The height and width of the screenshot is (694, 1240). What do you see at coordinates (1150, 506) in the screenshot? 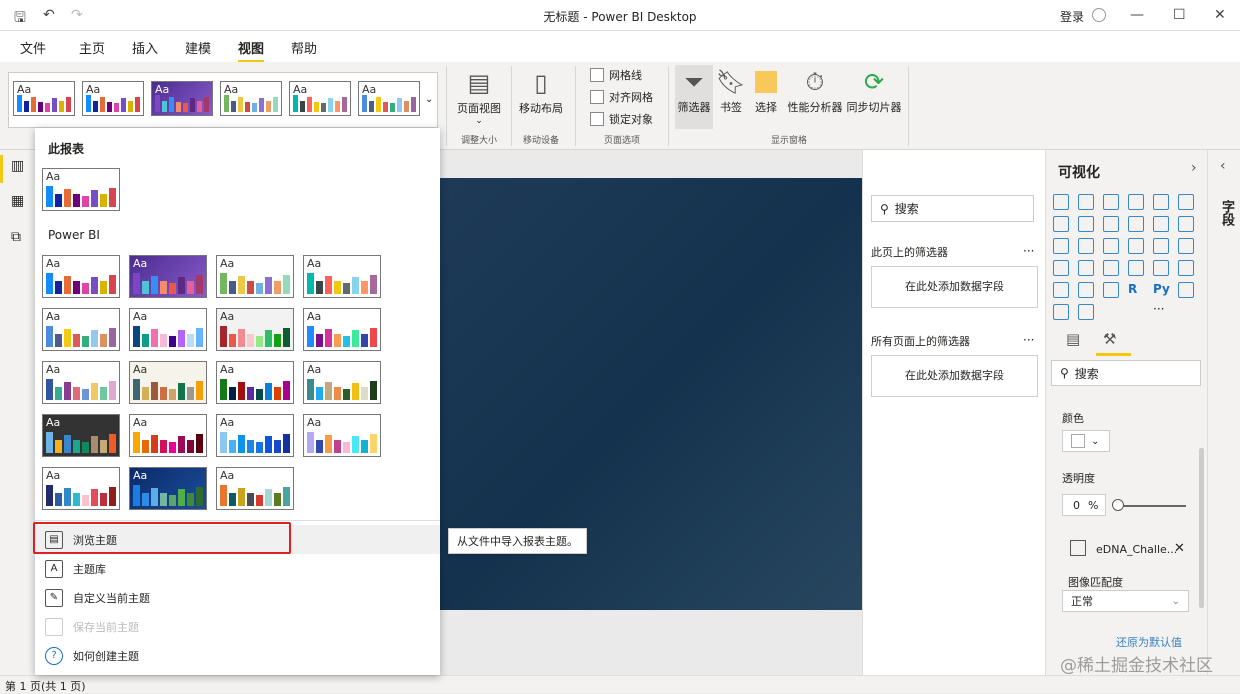
I see `transparency-slider` at bounding box center [1150, 506].